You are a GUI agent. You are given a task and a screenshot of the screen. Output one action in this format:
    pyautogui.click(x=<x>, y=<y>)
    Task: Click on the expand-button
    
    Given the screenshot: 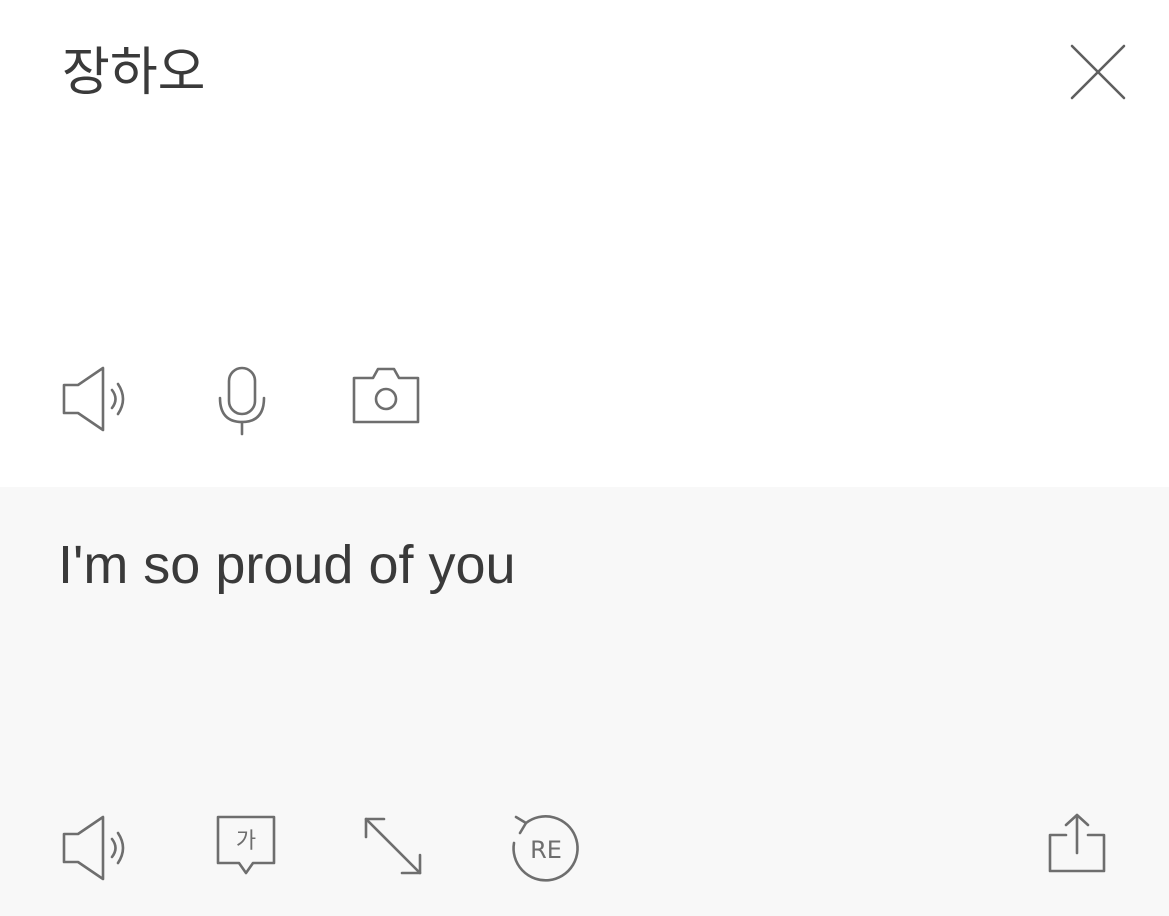 What is the action you would take?
    pyautogui.click(x=394, y=847)
    